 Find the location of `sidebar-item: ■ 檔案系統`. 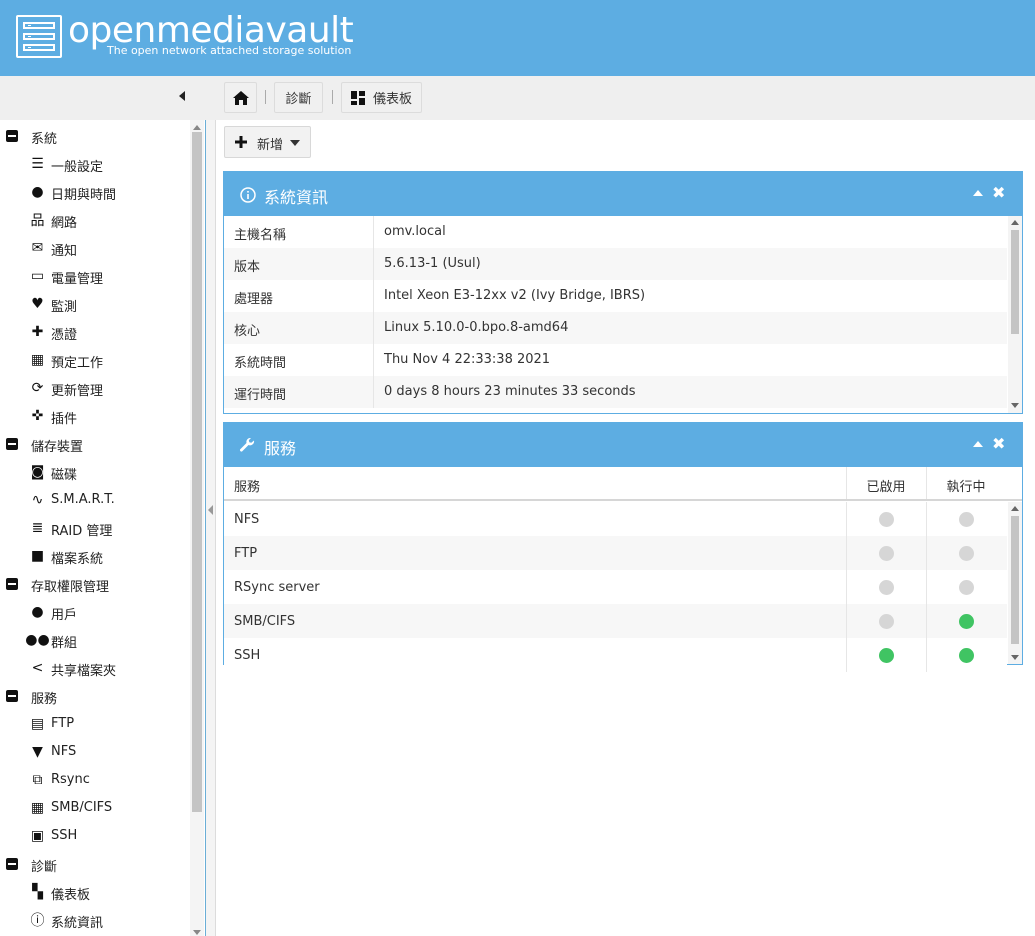

sidebar-item: ■ 檔案系統 is located at coordinates (94, 556).